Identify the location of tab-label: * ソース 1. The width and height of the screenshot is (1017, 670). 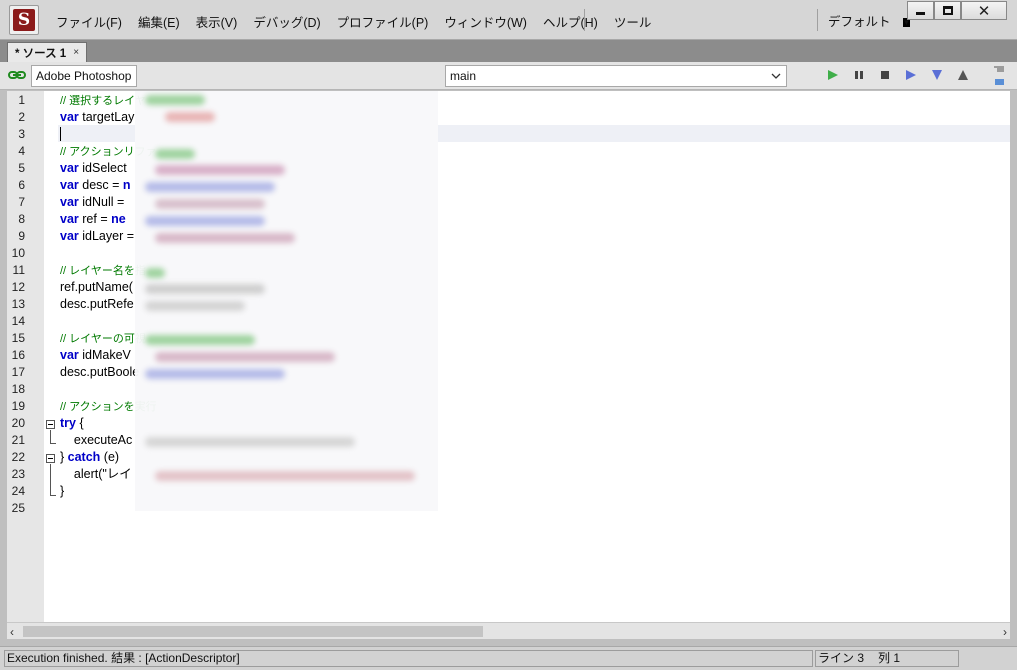
(41, 53).